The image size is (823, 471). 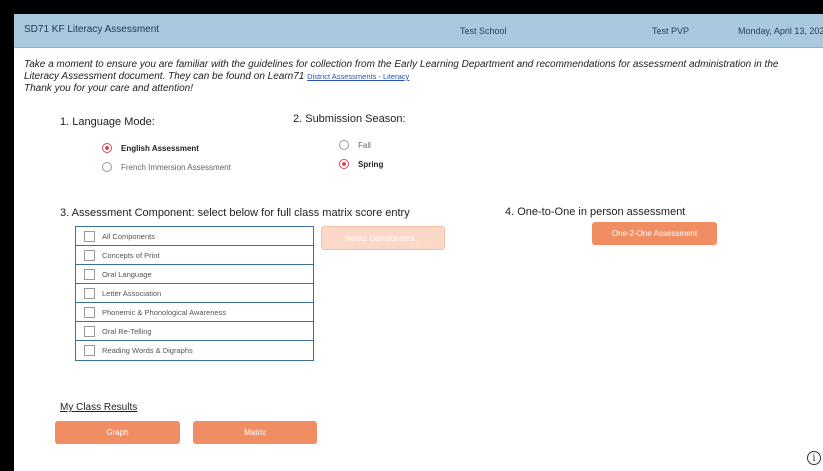 I want to click on current-date: Monday, April 13, 2026, so click(x=780, y=31).